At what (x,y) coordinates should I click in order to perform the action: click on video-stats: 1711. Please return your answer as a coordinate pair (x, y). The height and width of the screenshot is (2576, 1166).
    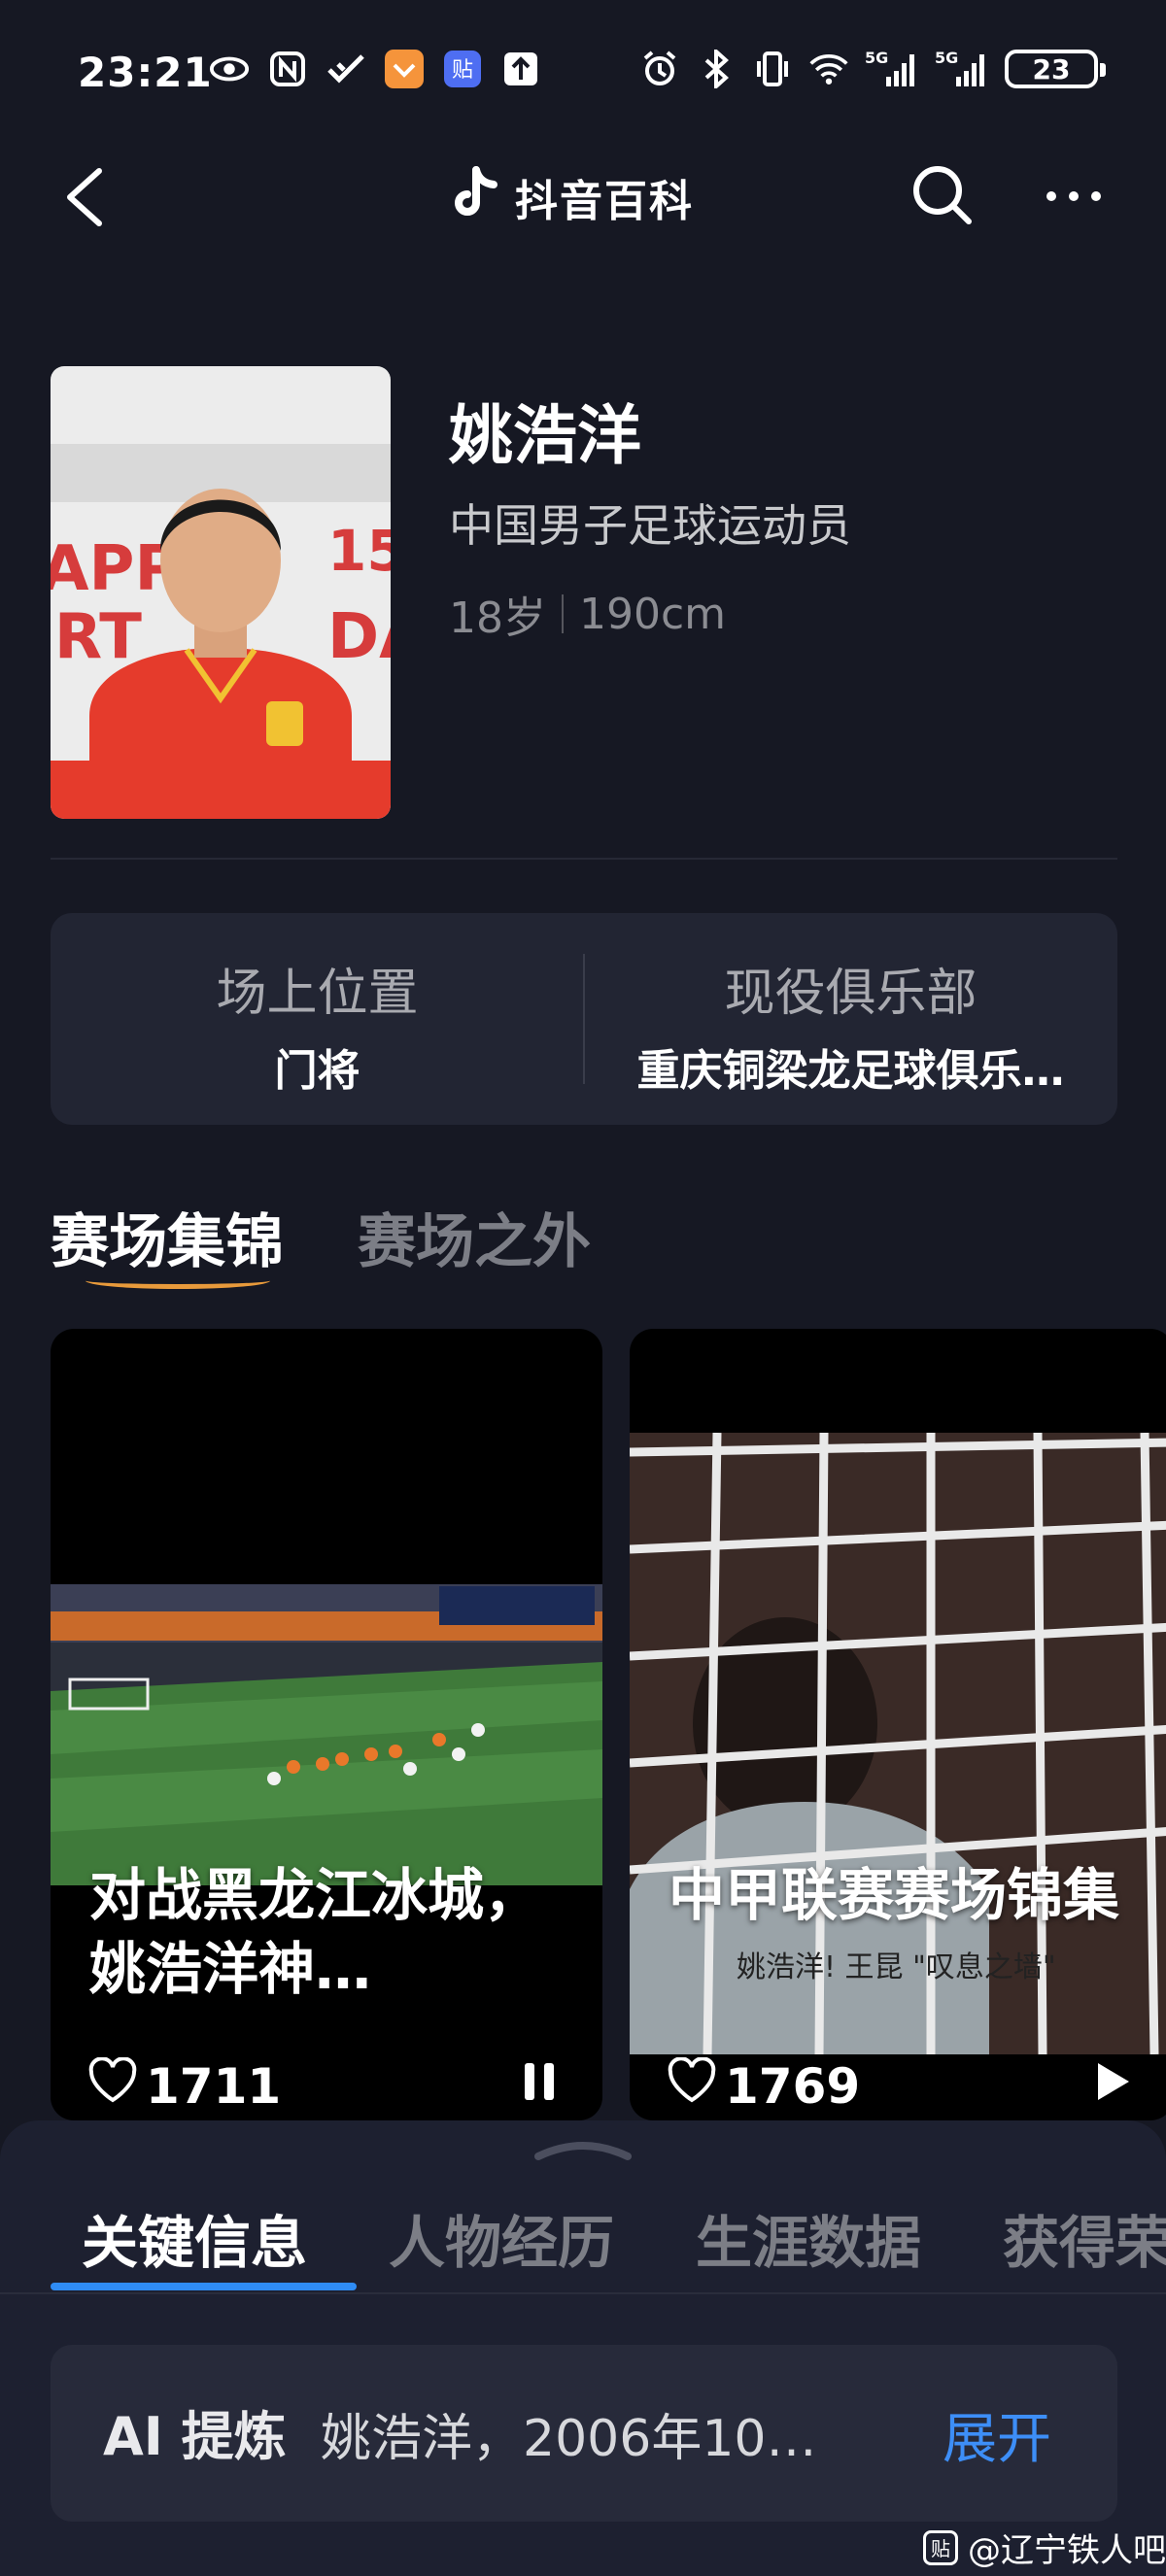
    Looking at the image, I should click on (184, 2086).